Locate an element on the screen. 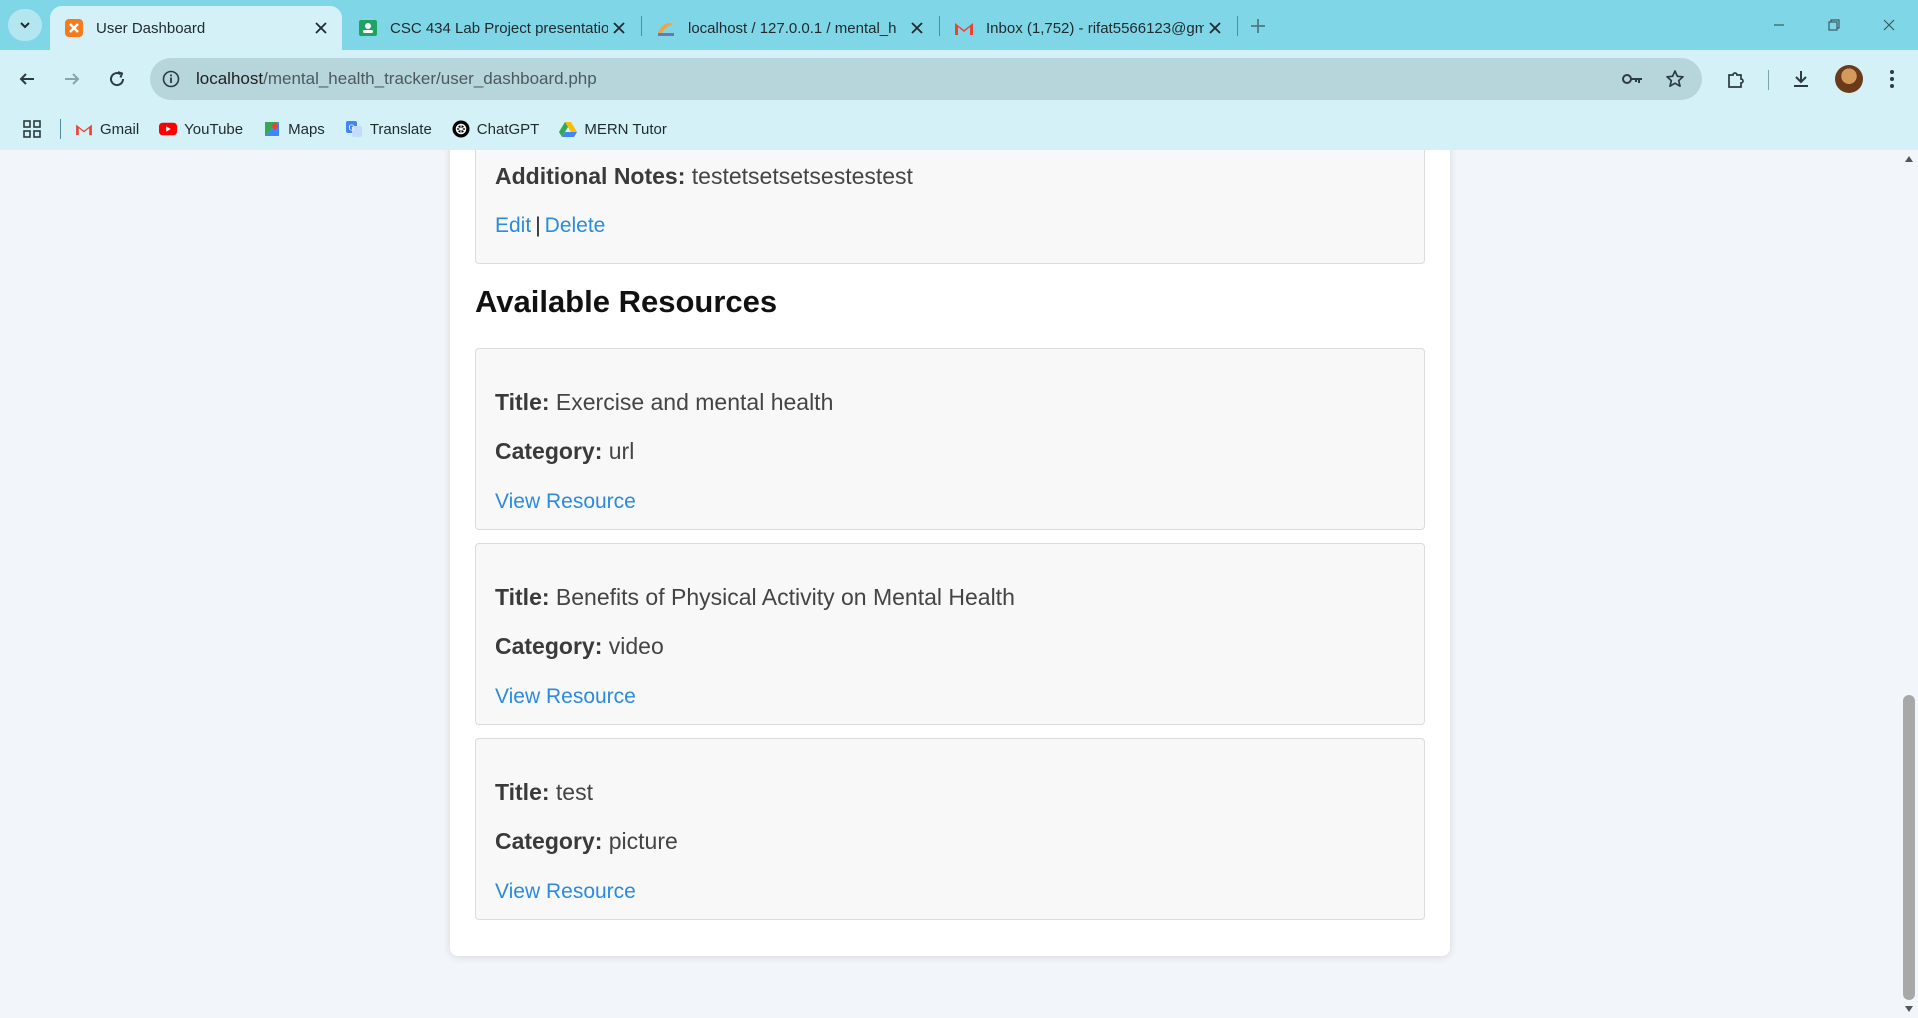 This screenshot has width=1918, height=1018. resource-category-row: Category: video is located at coordinates (579, 646).